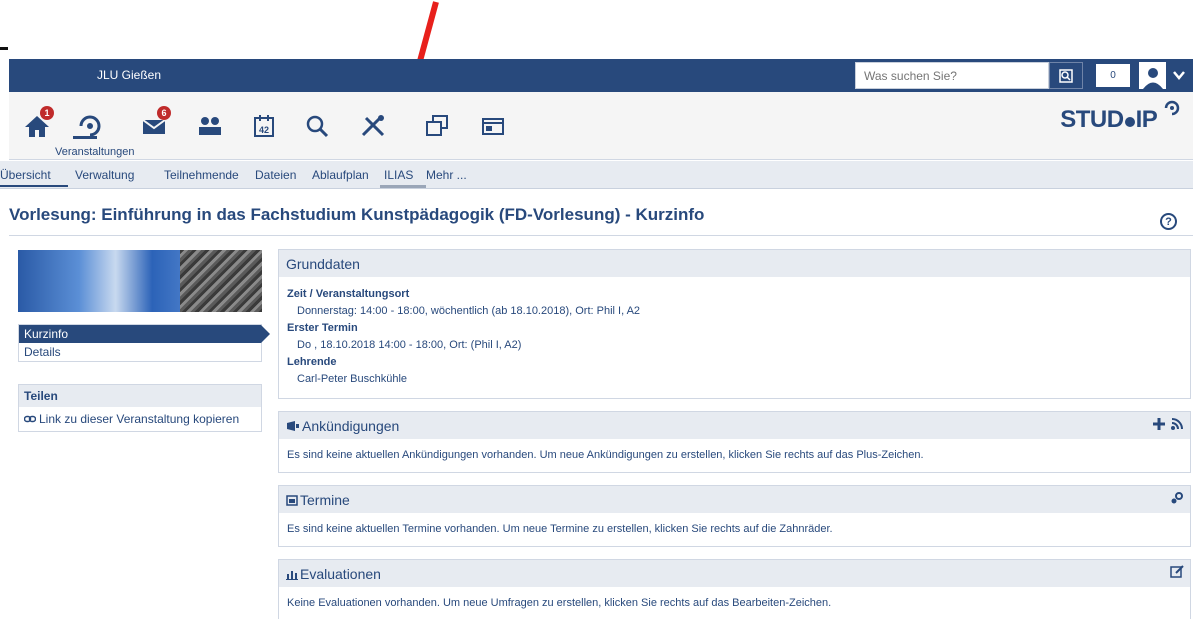  I want to click on tab-dateien: Dateien, so click(275, 175).